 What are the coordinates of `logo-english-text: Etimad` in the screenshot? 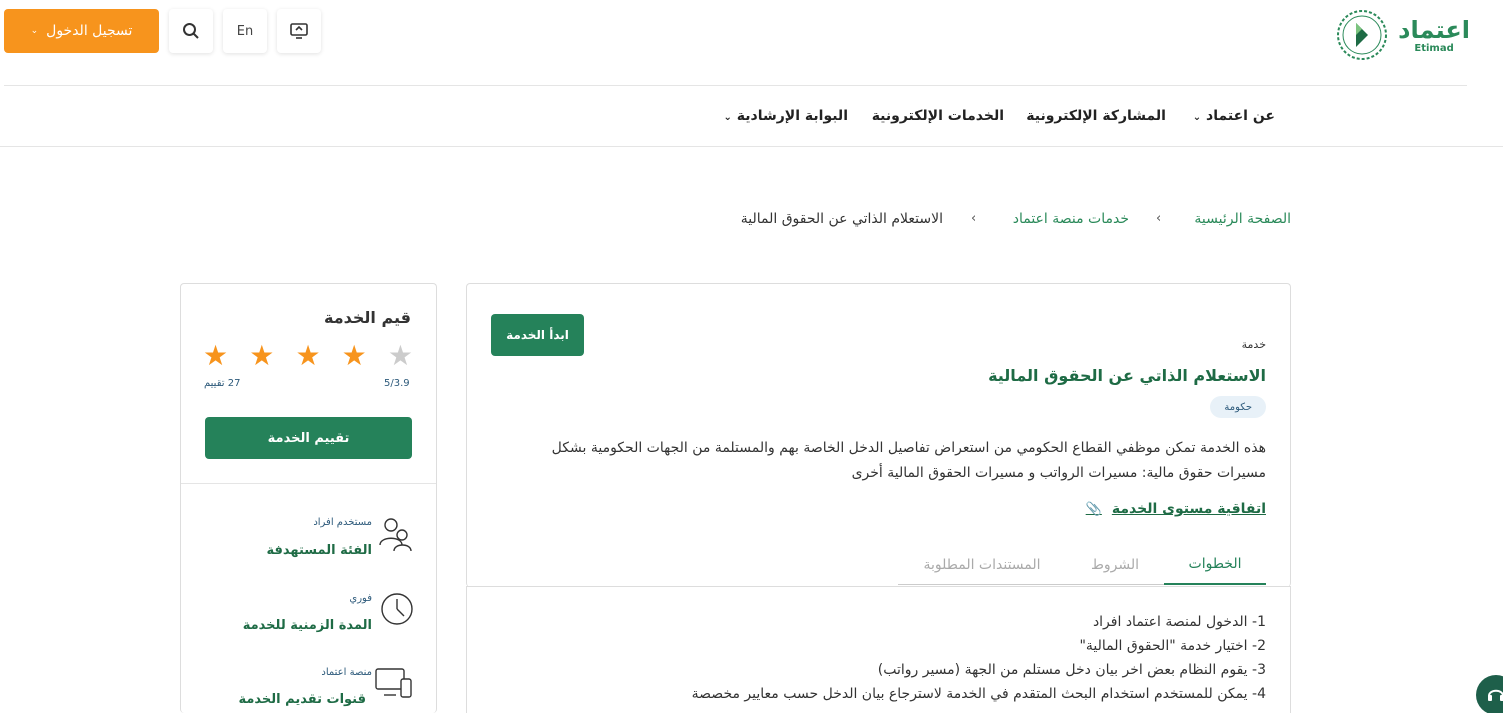 It's located at (1434, 48).